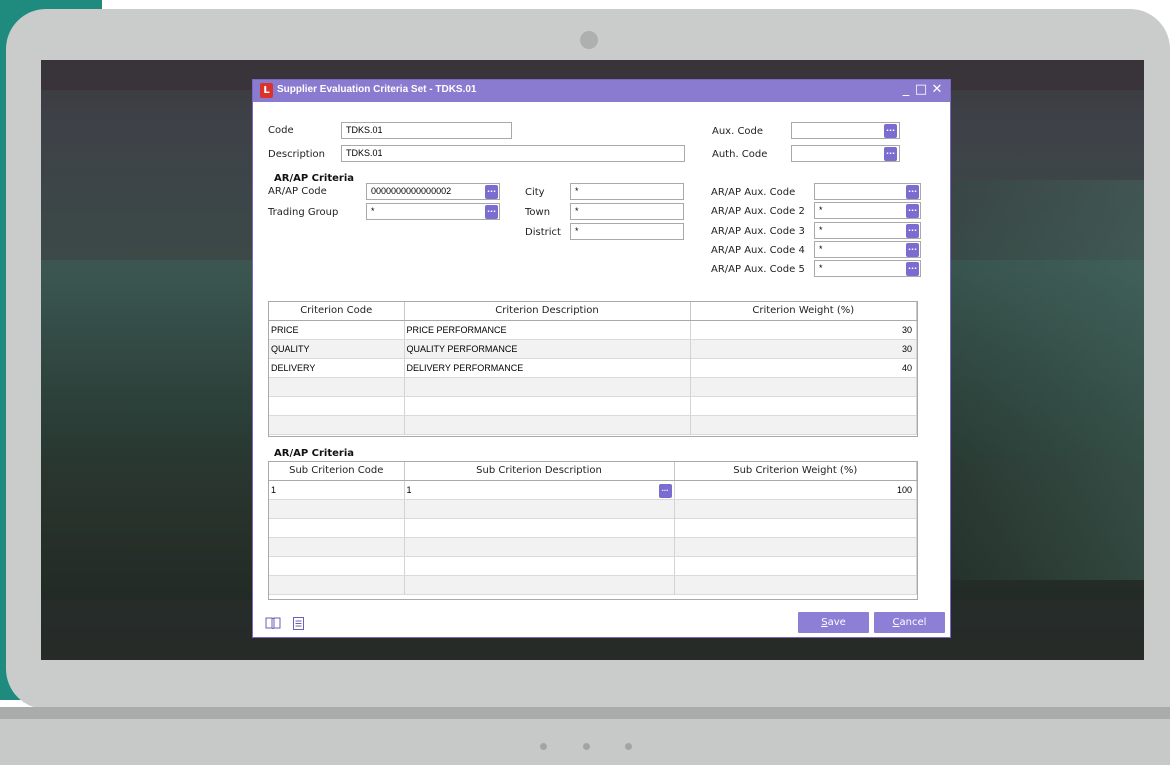 The width and height of the screenshot is (1170, 765). I want to click on column-header: Criterion Weight (%), so click(803, 311).